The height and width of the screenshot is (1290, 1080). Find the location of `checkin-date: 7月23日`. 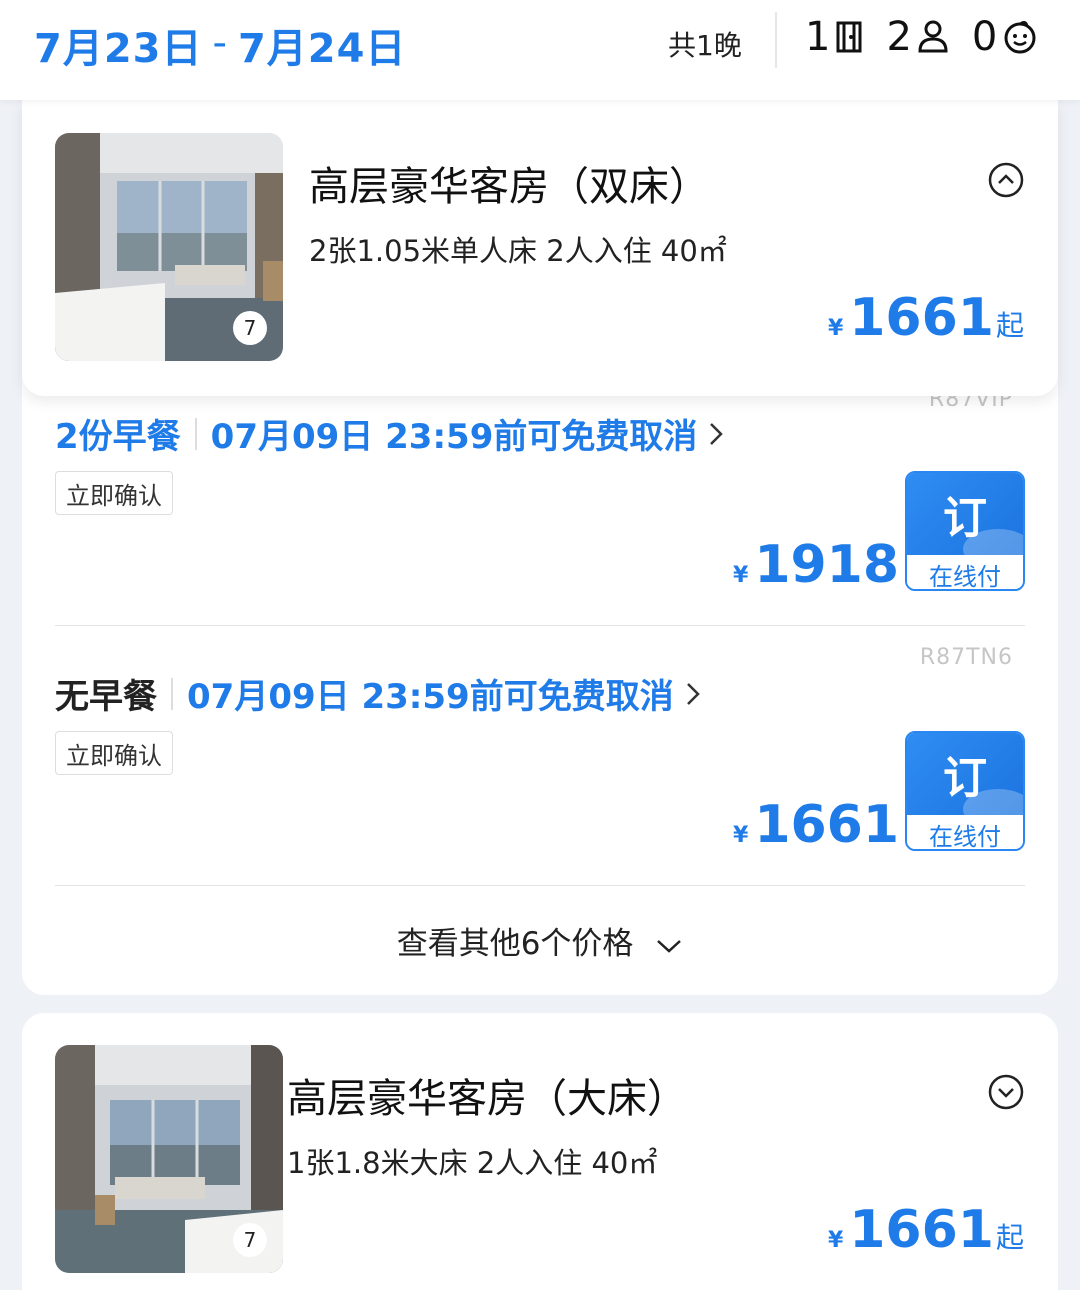

checkin-date: 7月23日 is located at coordinates (118, 49).